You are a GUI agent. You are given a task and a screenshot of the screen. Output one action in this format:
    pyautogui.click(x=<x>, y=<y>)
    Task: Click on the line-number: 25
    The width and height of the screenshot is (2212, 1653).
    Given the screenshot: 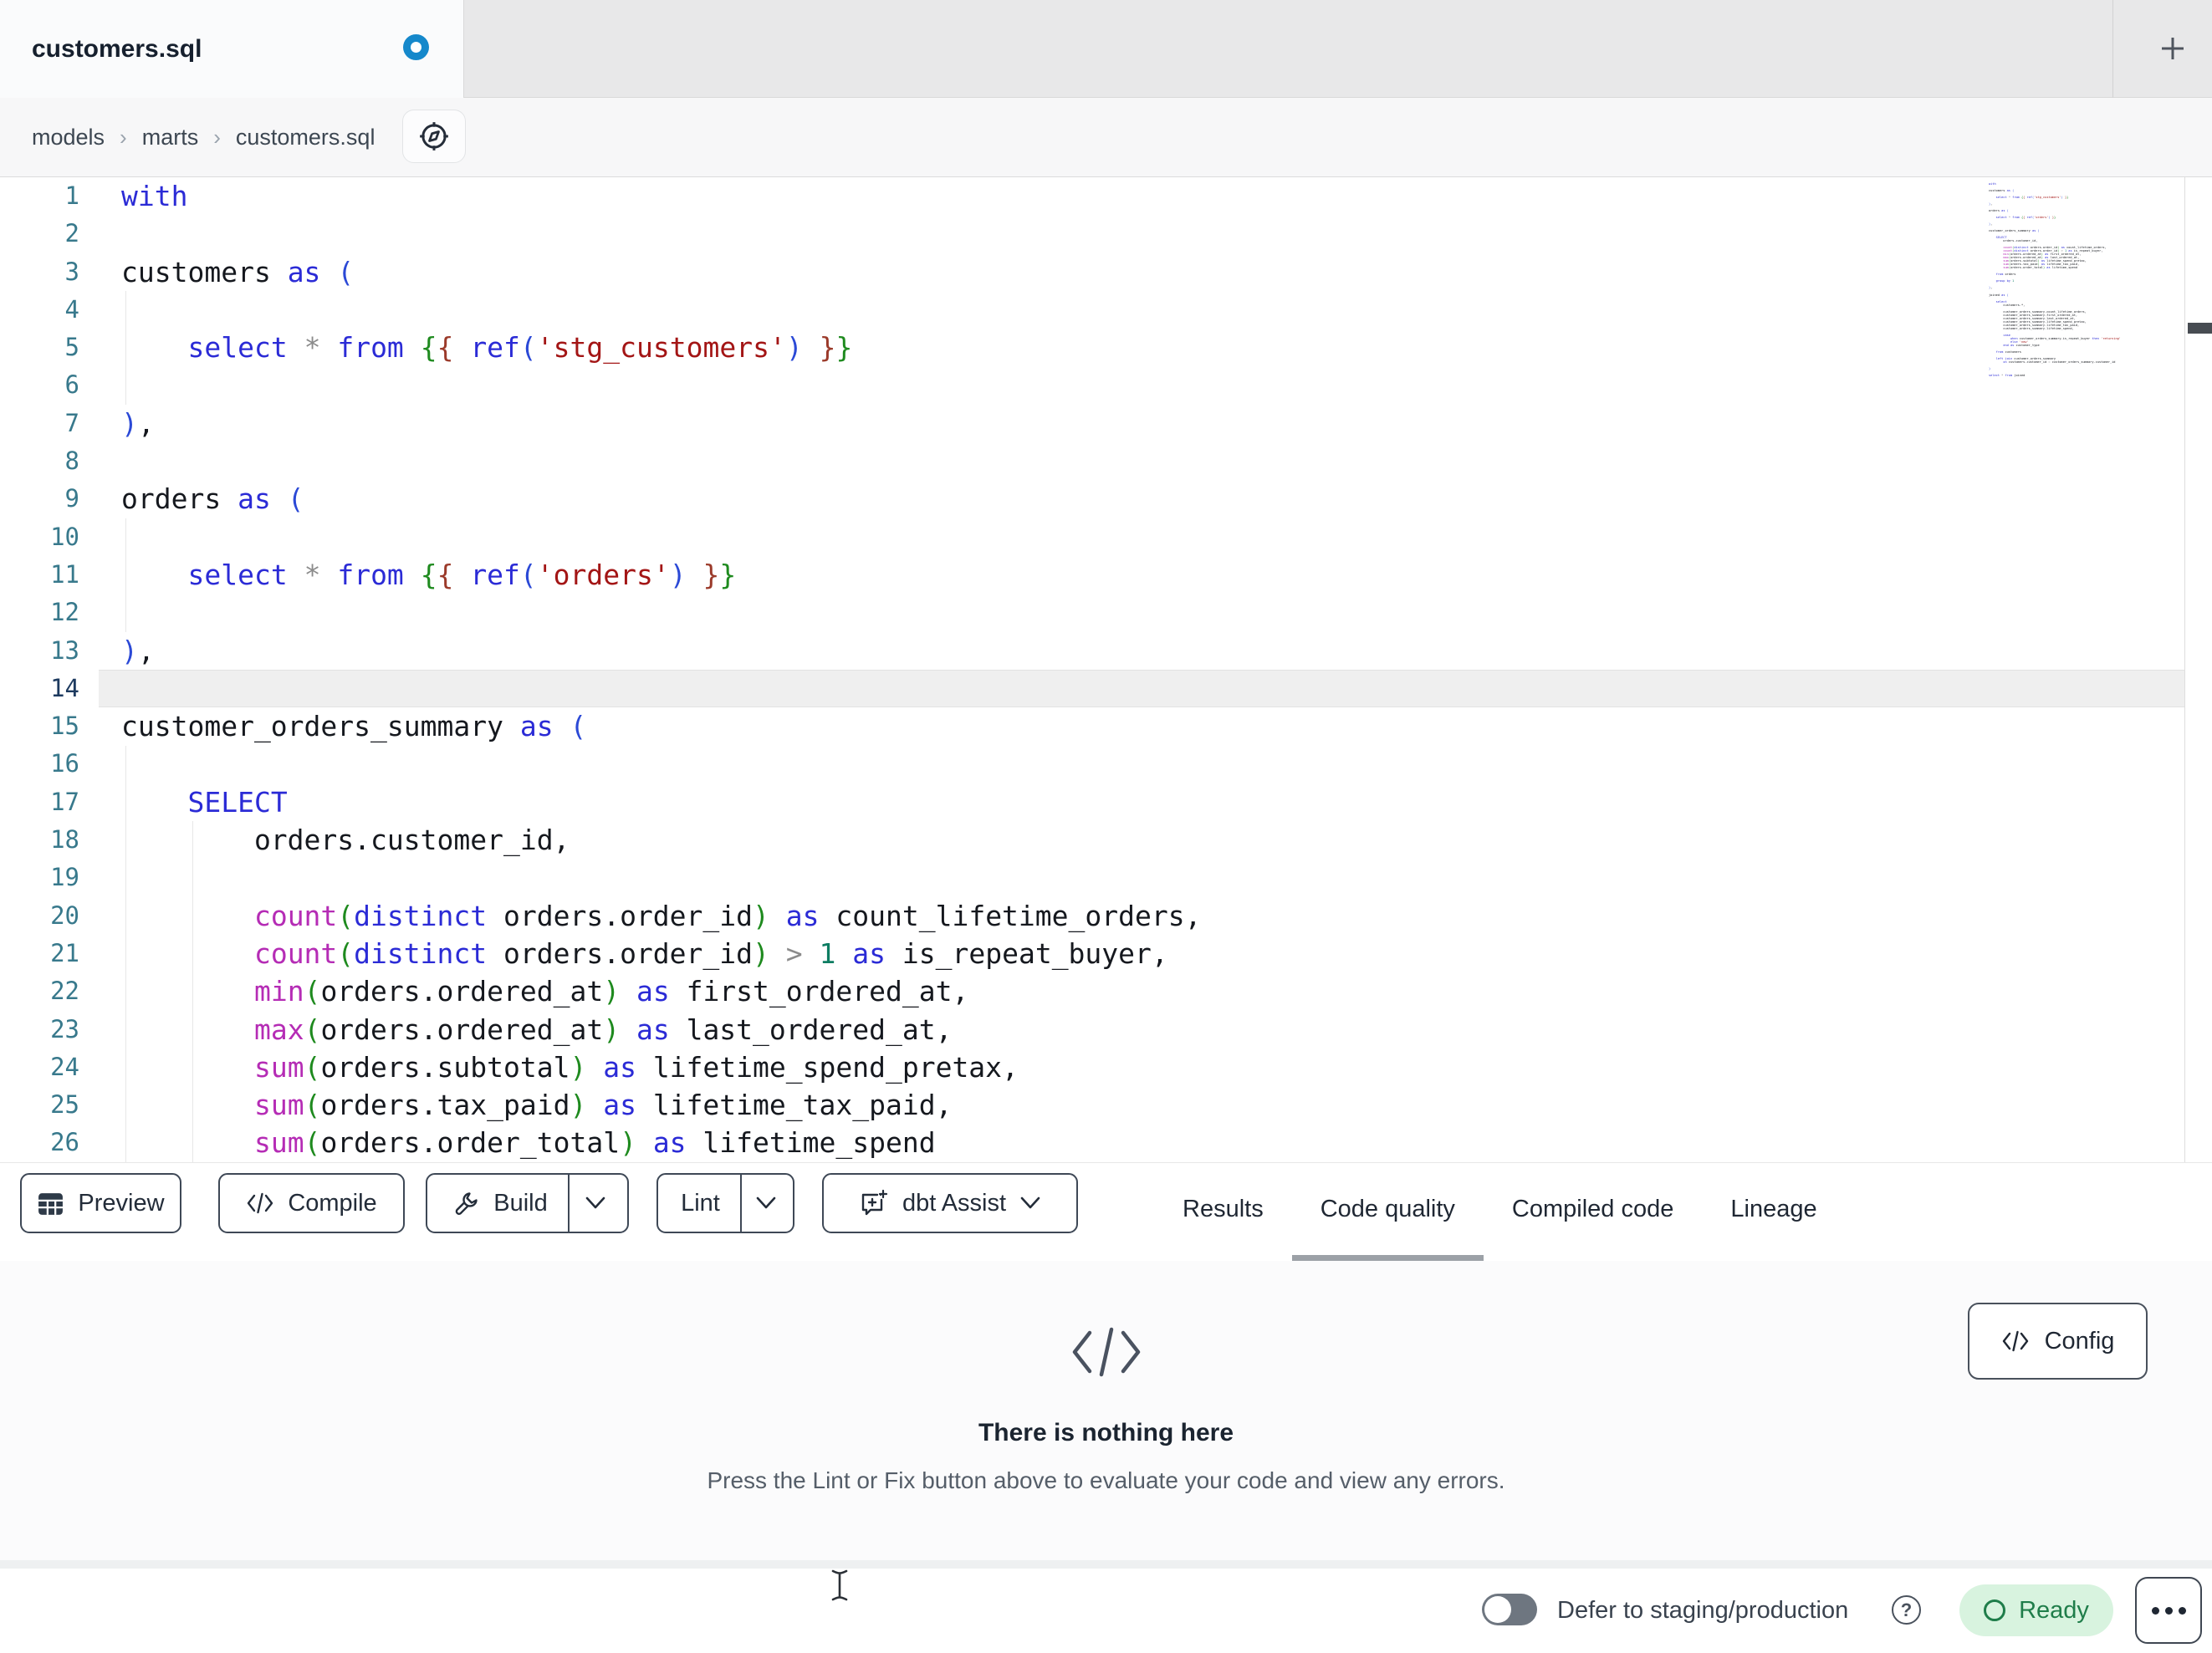 What is the action you would take?
    pyautogui.click(x=65, y=1105)
    